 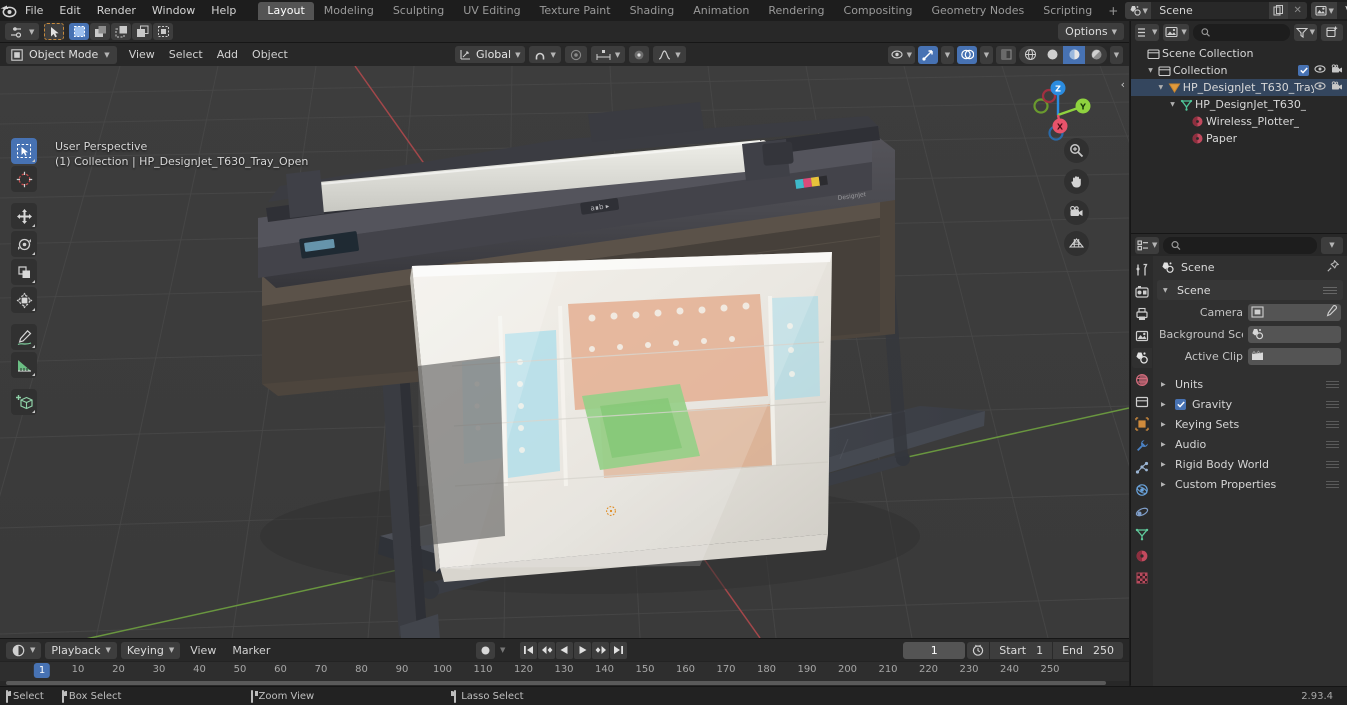 I want to click on menu-help: Help, so click(x=223, y=10).